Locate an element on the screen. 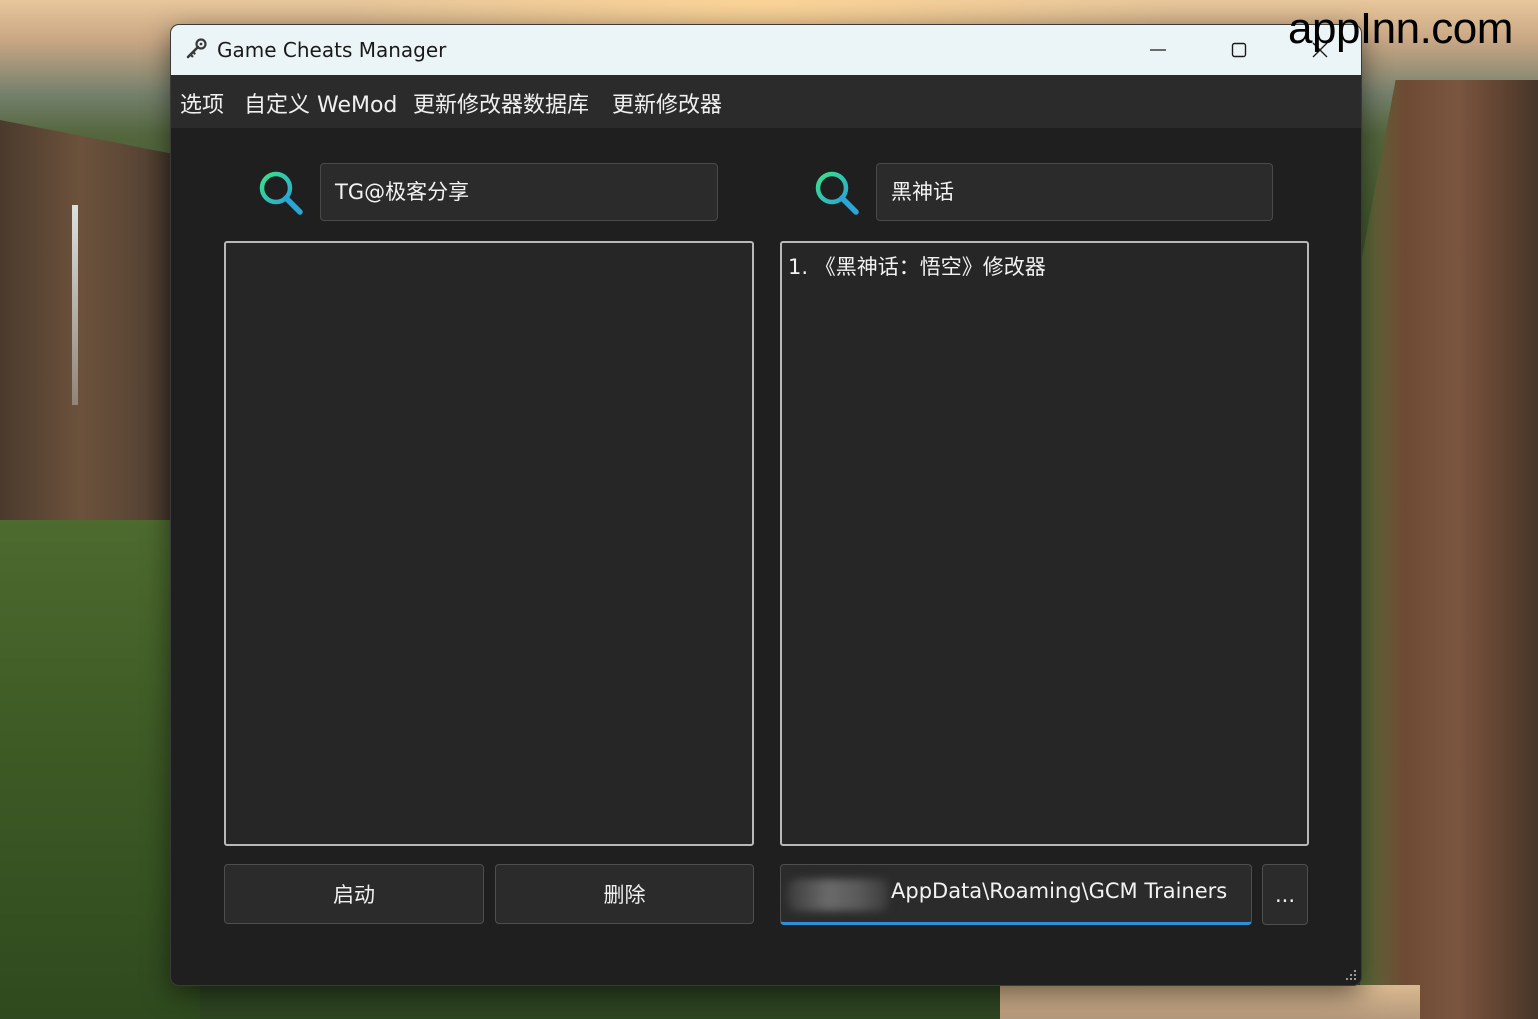 Image resolution: width=1538 pixels, height=1019 pixels. maximize-icon is located at coordinates (1239, 50).